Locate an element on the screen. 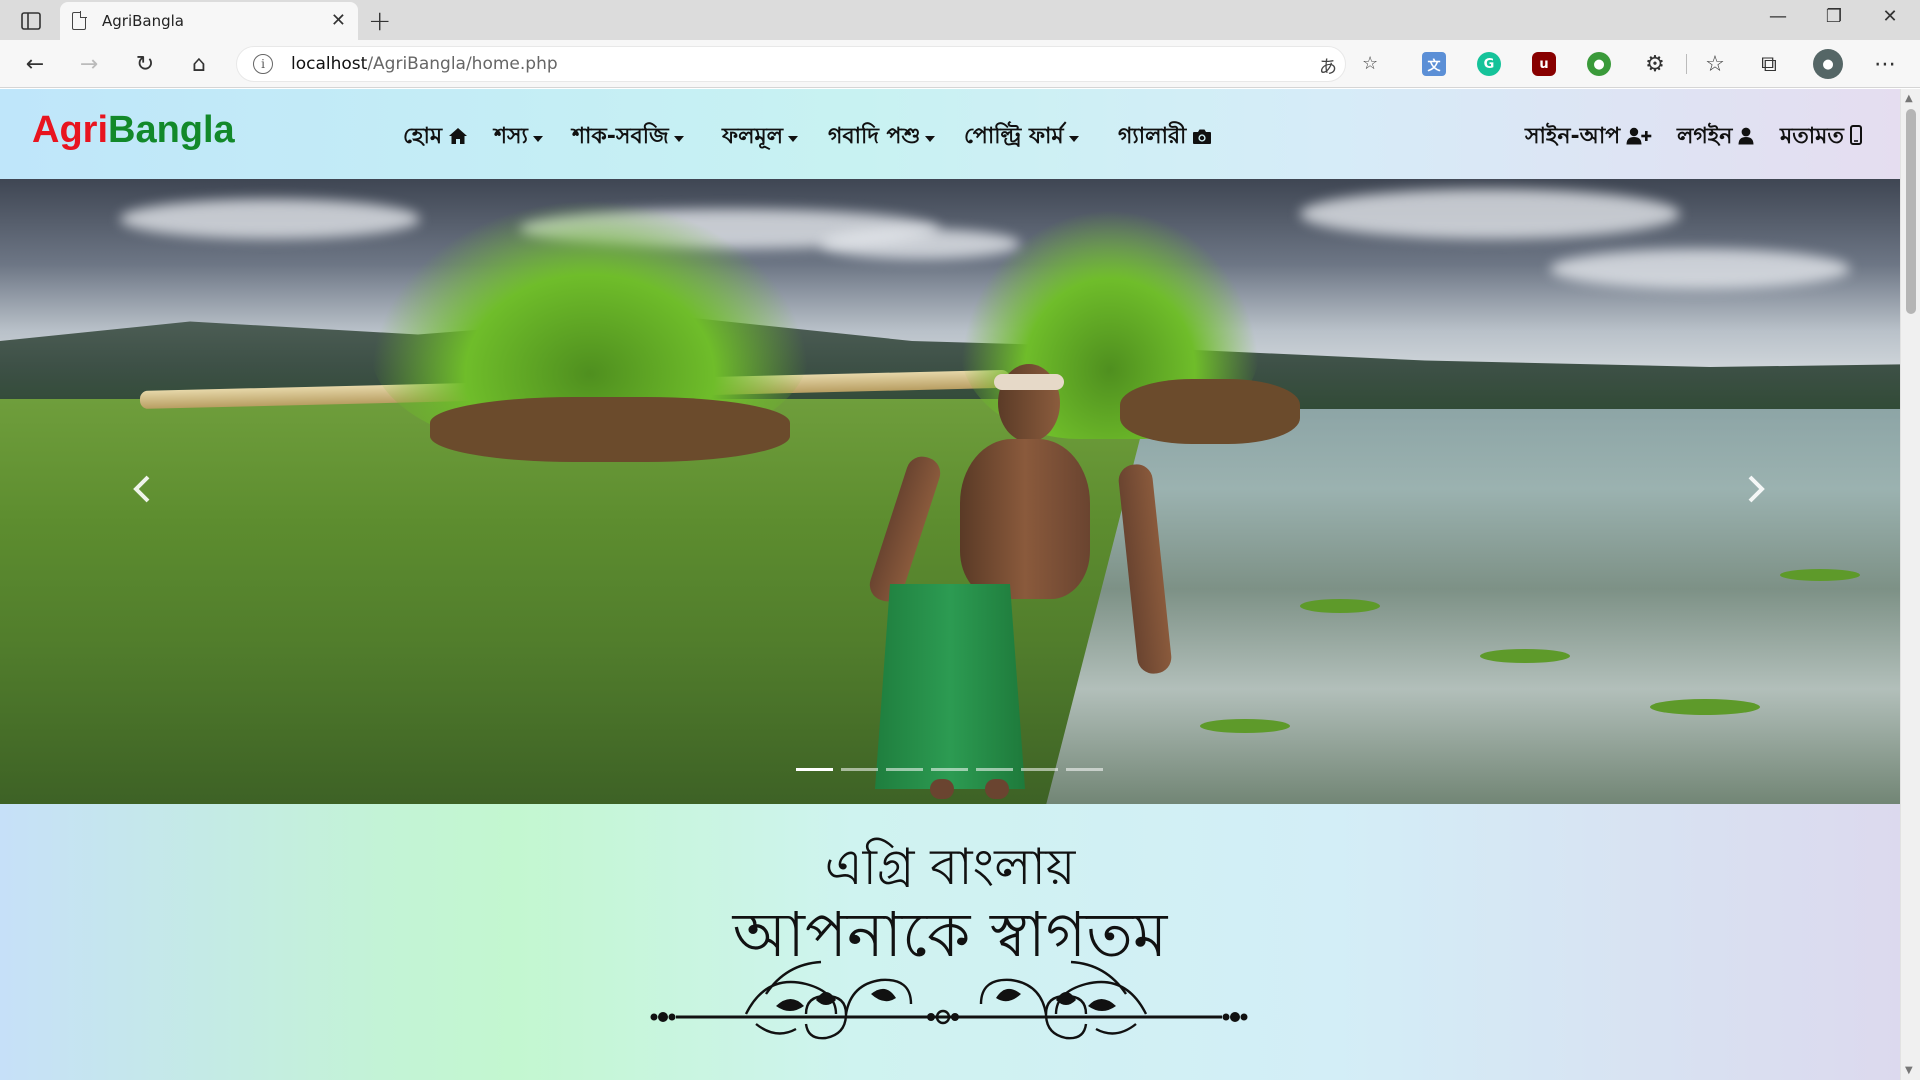  new-tab-icon: + is located at coordinates (379, 20).